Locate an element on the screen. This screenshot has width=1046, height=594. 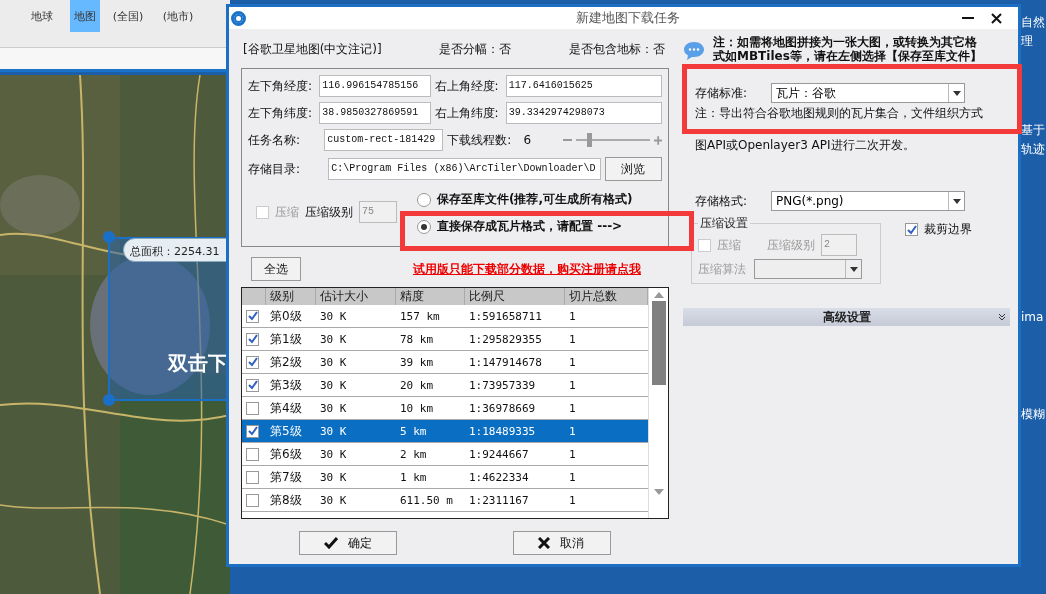
speech-bubble-icon is located at coordinates (694, 51).